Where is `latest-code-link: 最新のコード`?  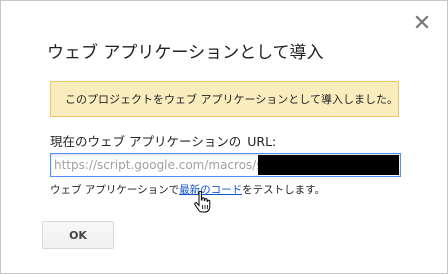
latest-code-link: 最新のコード is located at coordinates (210, 190).